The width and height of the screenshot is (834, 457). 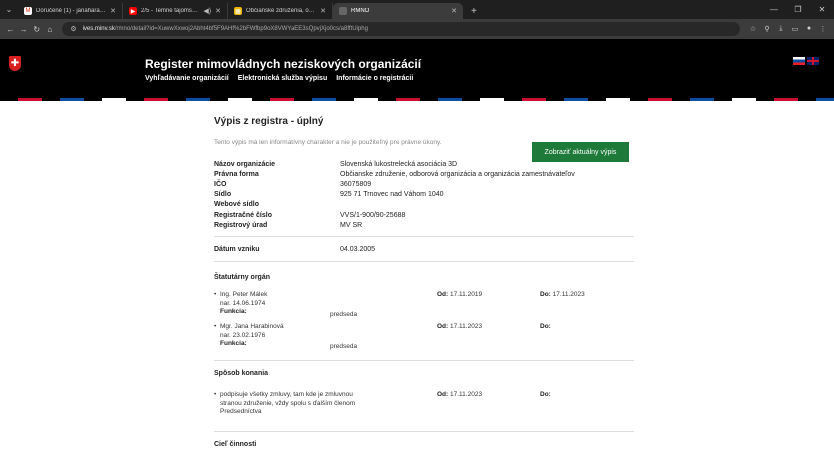 I want to click on field-value: 36075809, so click(x=356, y=184).